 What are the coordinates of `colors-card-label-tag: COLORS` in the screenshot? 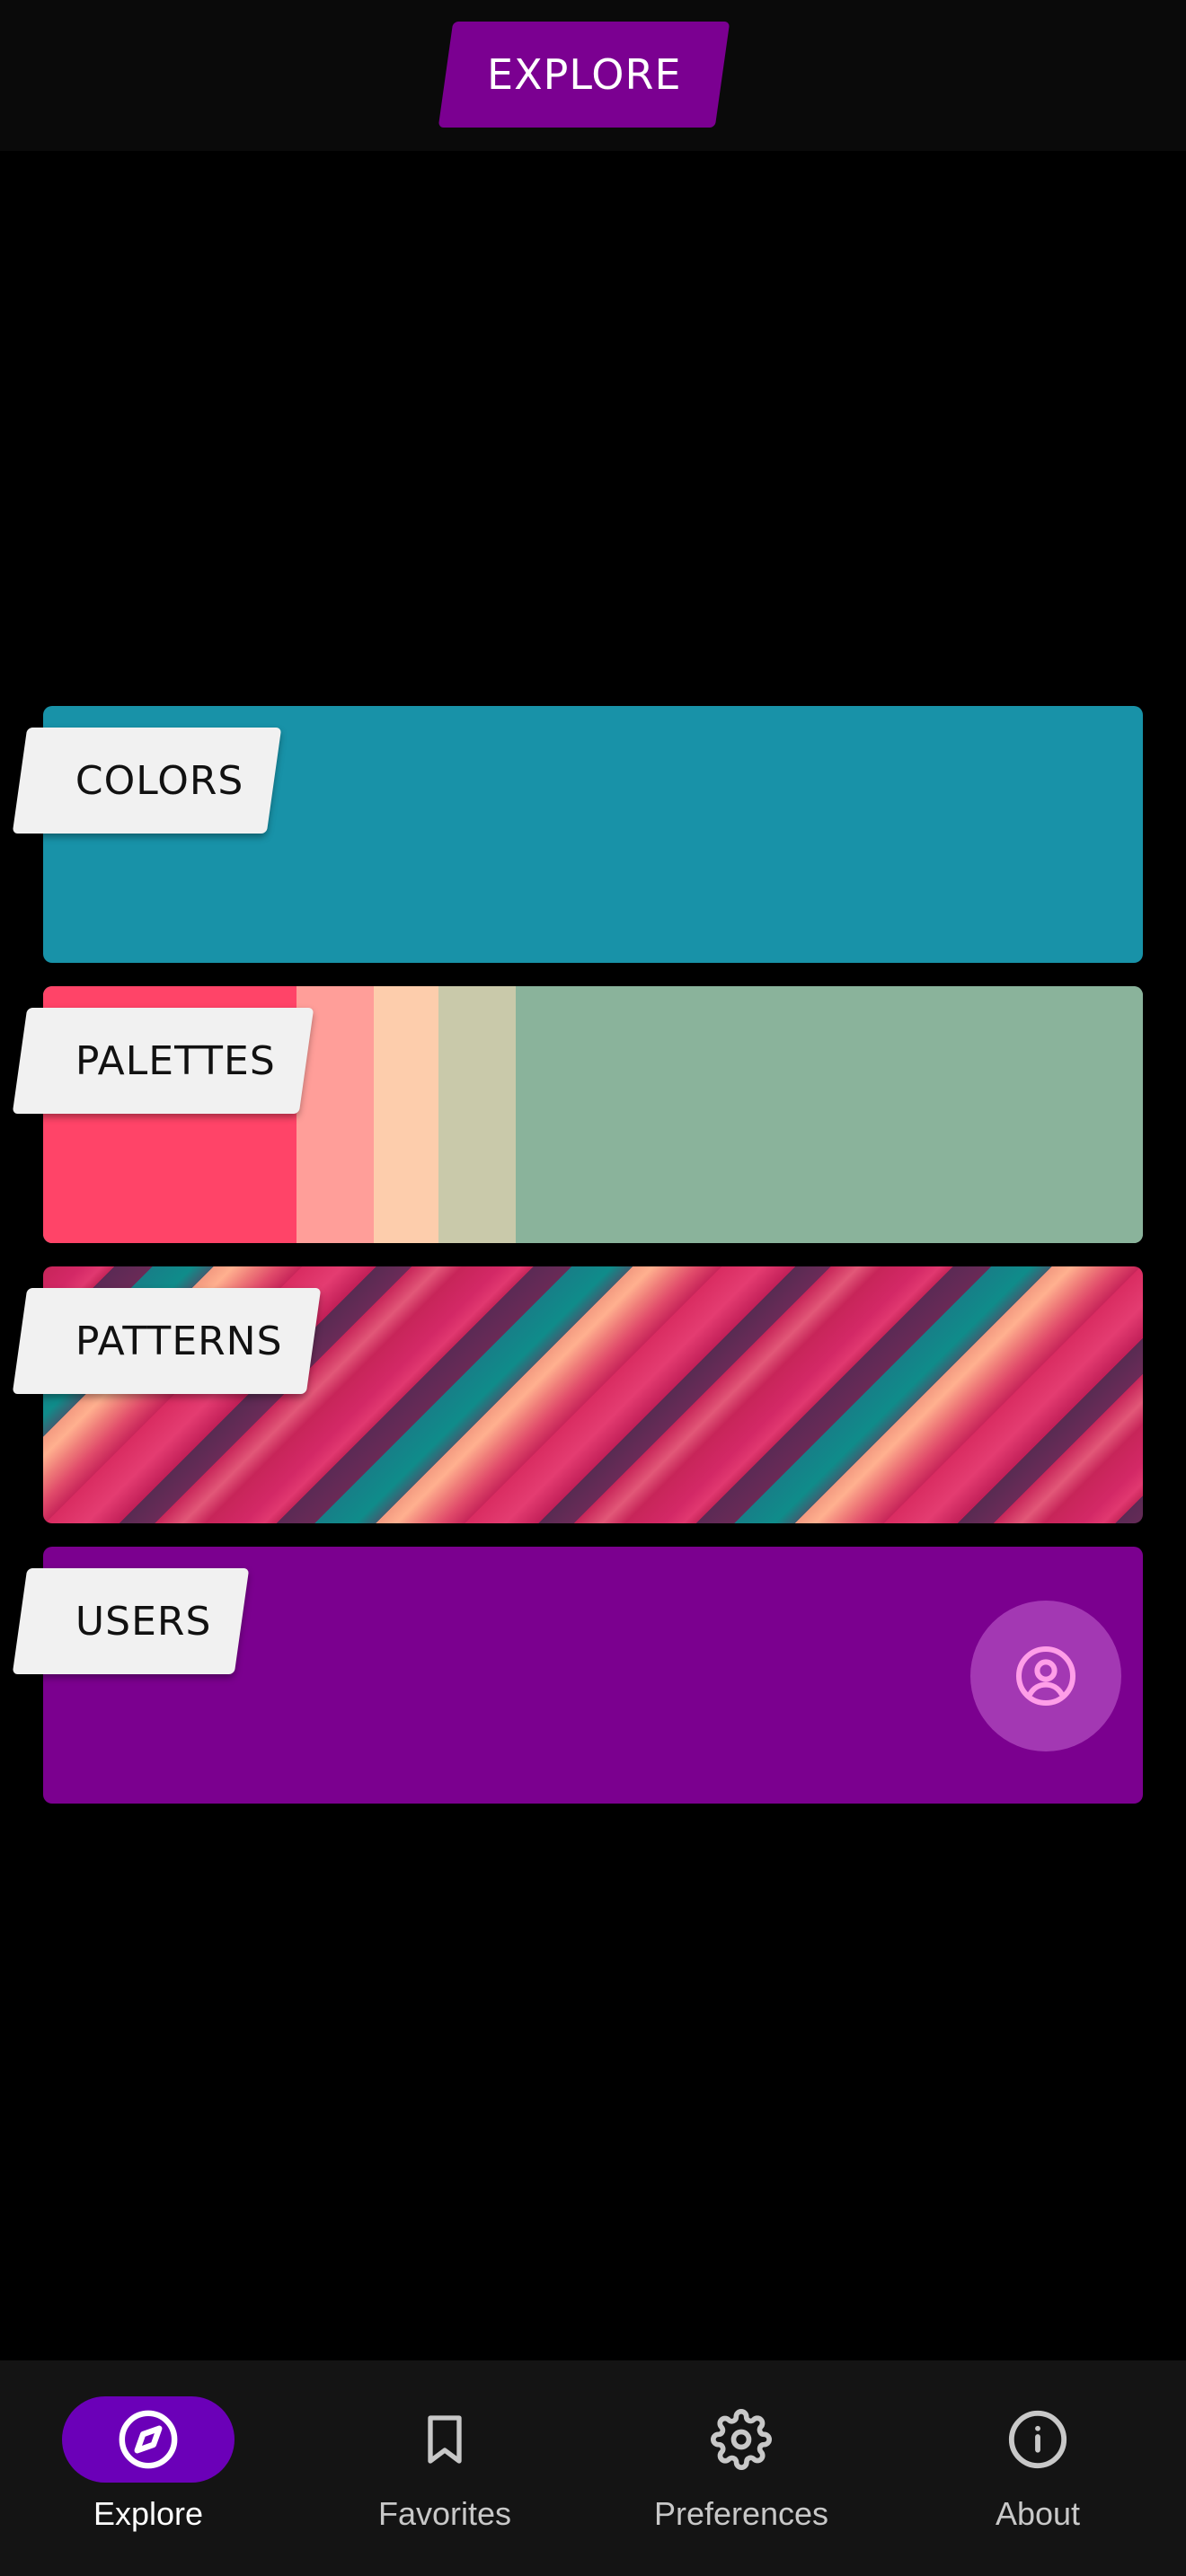 It's located at (147, 781).